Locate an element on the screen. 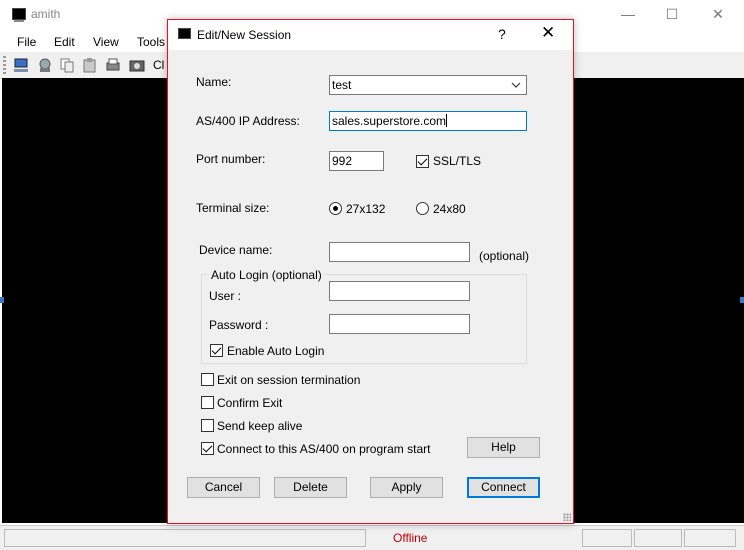  close-button: ✕ is located at coordinates (718, 14).